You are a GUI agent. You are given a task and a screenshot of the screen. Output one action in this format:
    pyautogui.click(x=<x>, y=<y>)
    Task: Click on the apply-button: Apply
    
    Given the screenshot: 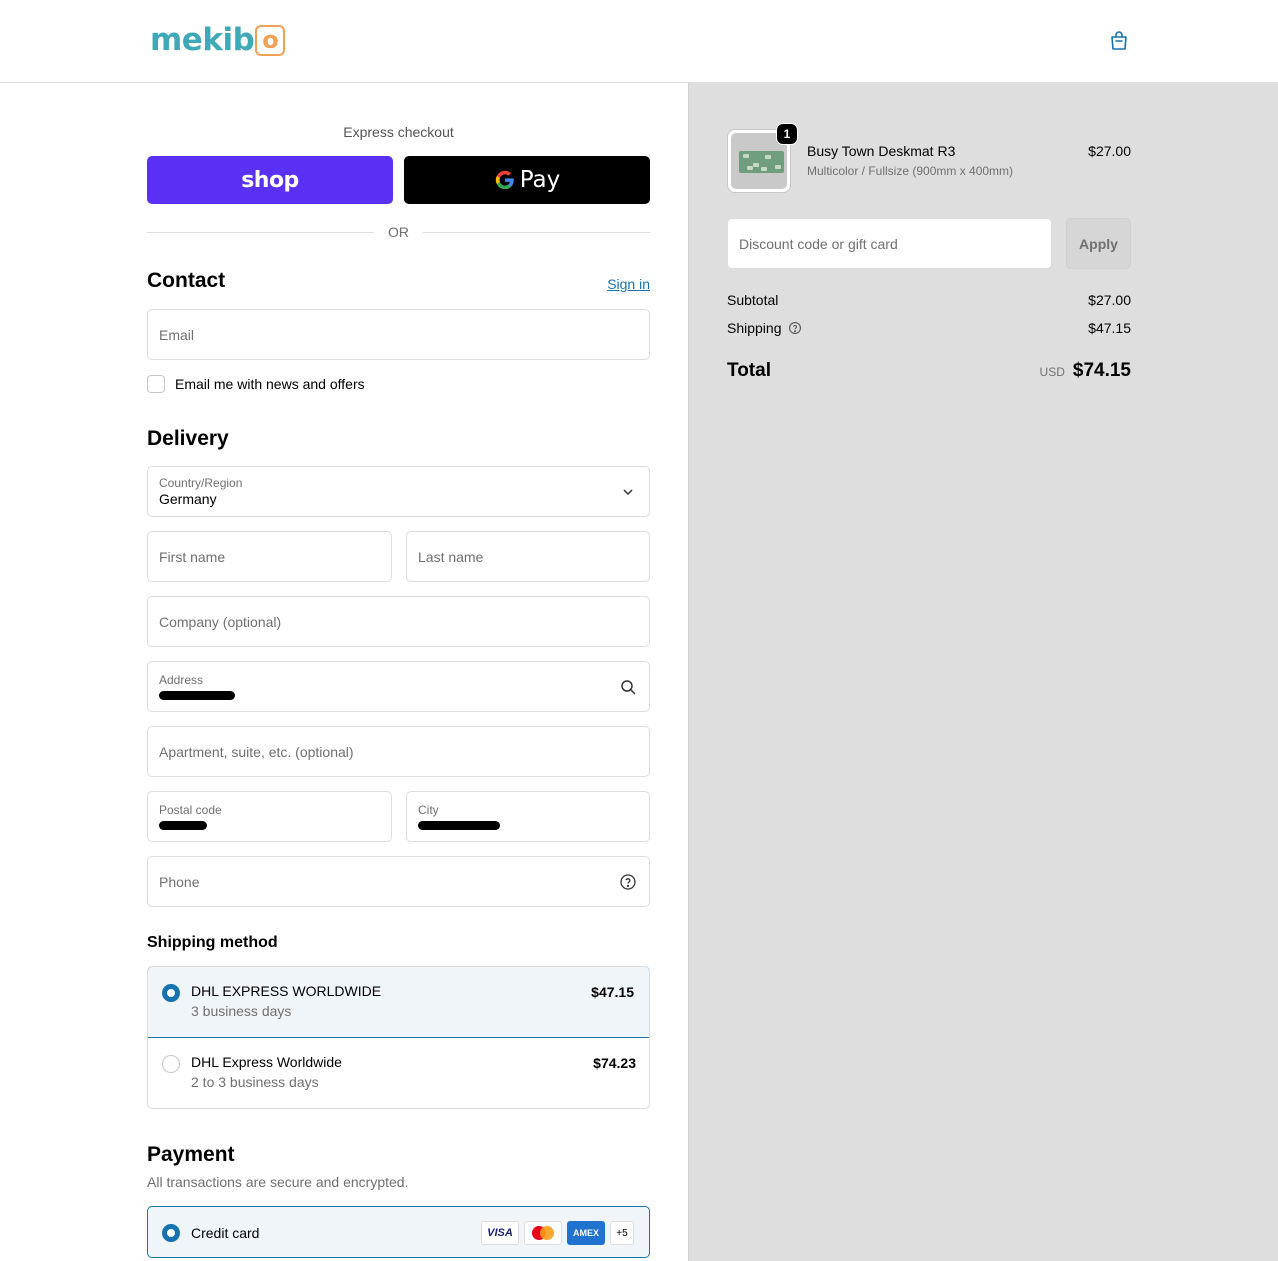 What is the action you would take?
    pyautogui.click(x=1098, y=243)
    